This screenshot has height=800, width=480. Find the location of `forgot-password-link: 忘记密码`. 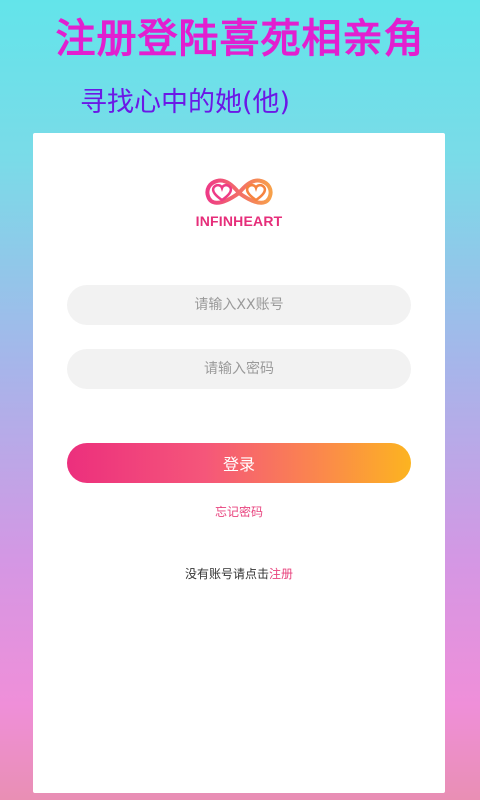

forgot-password-link: 忘记密码 is located at coordinates (239, 511).